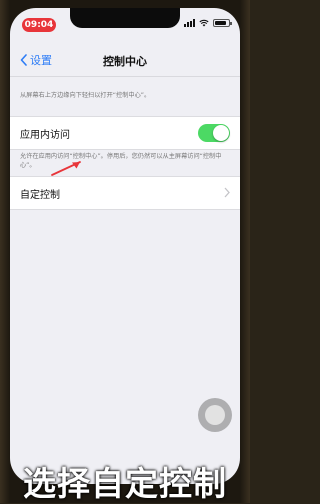 This screenshot has width=320, height=504. What do you see at coordinates (45, 135) in the screenshot?
I see `access-within-apps-label: 应用内访问` at bounding box center [45, 135].